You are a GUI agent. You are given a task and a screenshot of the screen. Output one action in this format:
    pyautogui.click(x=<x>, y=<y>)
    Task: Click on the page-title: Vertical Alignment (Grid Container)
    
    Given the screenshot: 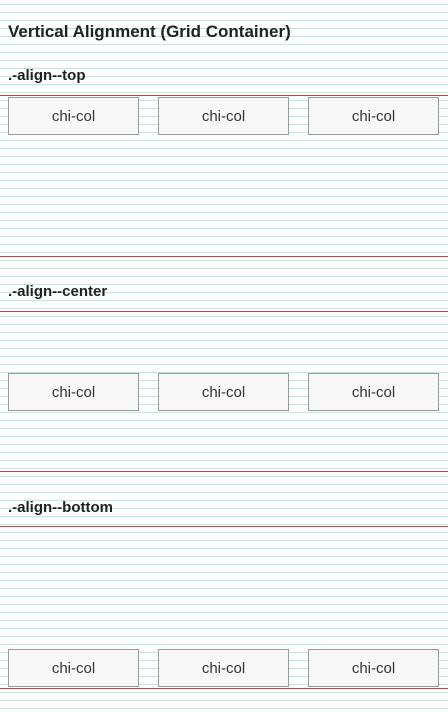 What is the action you would take?
    pyautogui.click(x=149, y=31)
    